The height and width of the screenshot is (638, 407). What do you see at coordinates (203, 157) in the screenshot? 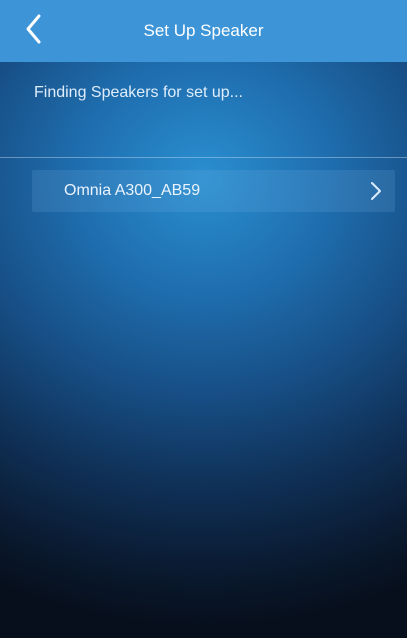
I see `divider` at bounding box center [203, 157].